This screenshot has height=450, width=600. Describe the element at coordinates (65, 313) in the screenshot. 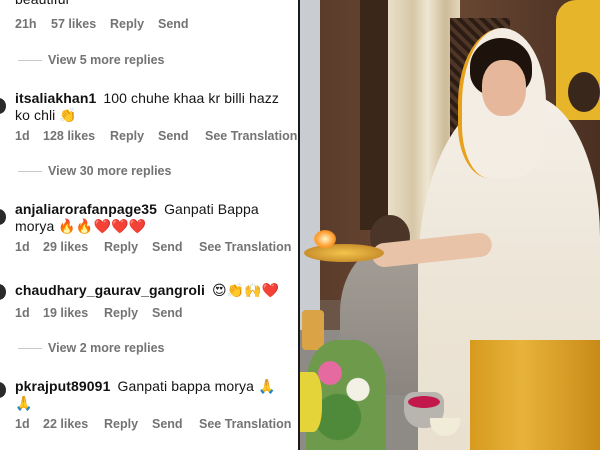

I see `likes-count: 19 likes` at that location.